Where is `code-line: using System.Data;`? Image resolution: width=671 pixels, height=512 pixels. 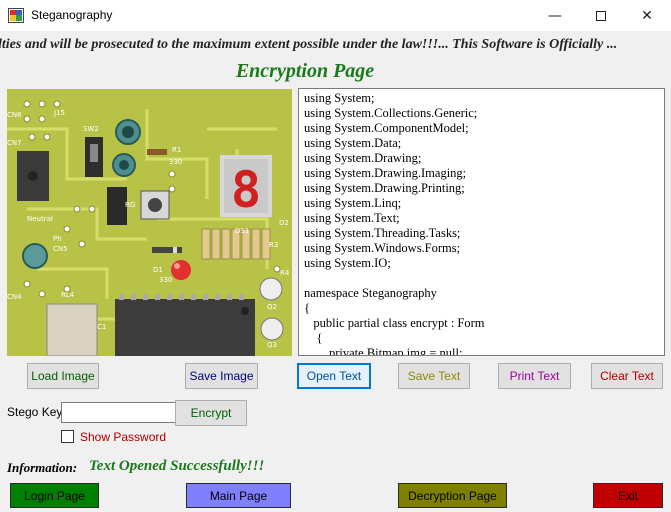
code-line: using System.Data; is located at coordinates (353, 143).